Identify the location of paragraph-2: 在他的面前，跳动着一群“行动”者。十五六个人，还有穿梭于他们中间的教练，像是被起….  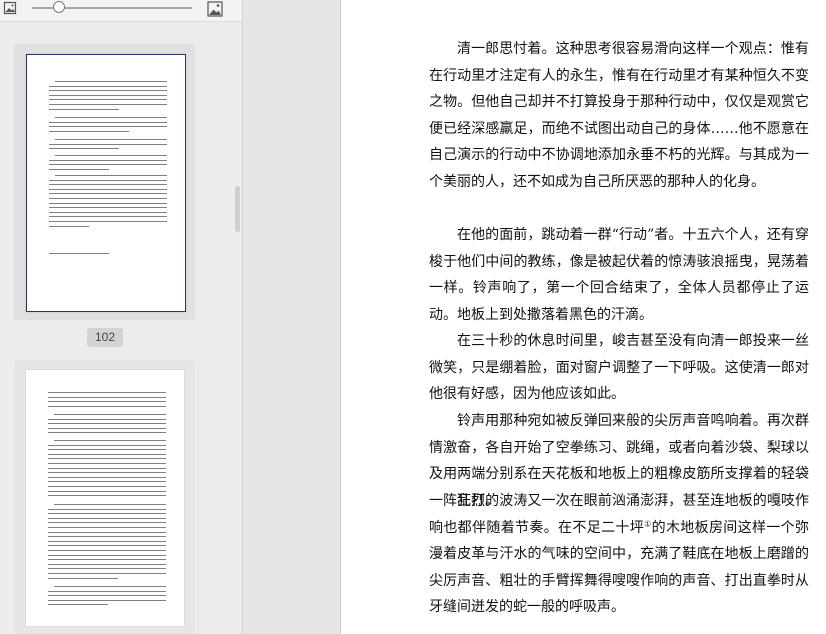
(619, 275).